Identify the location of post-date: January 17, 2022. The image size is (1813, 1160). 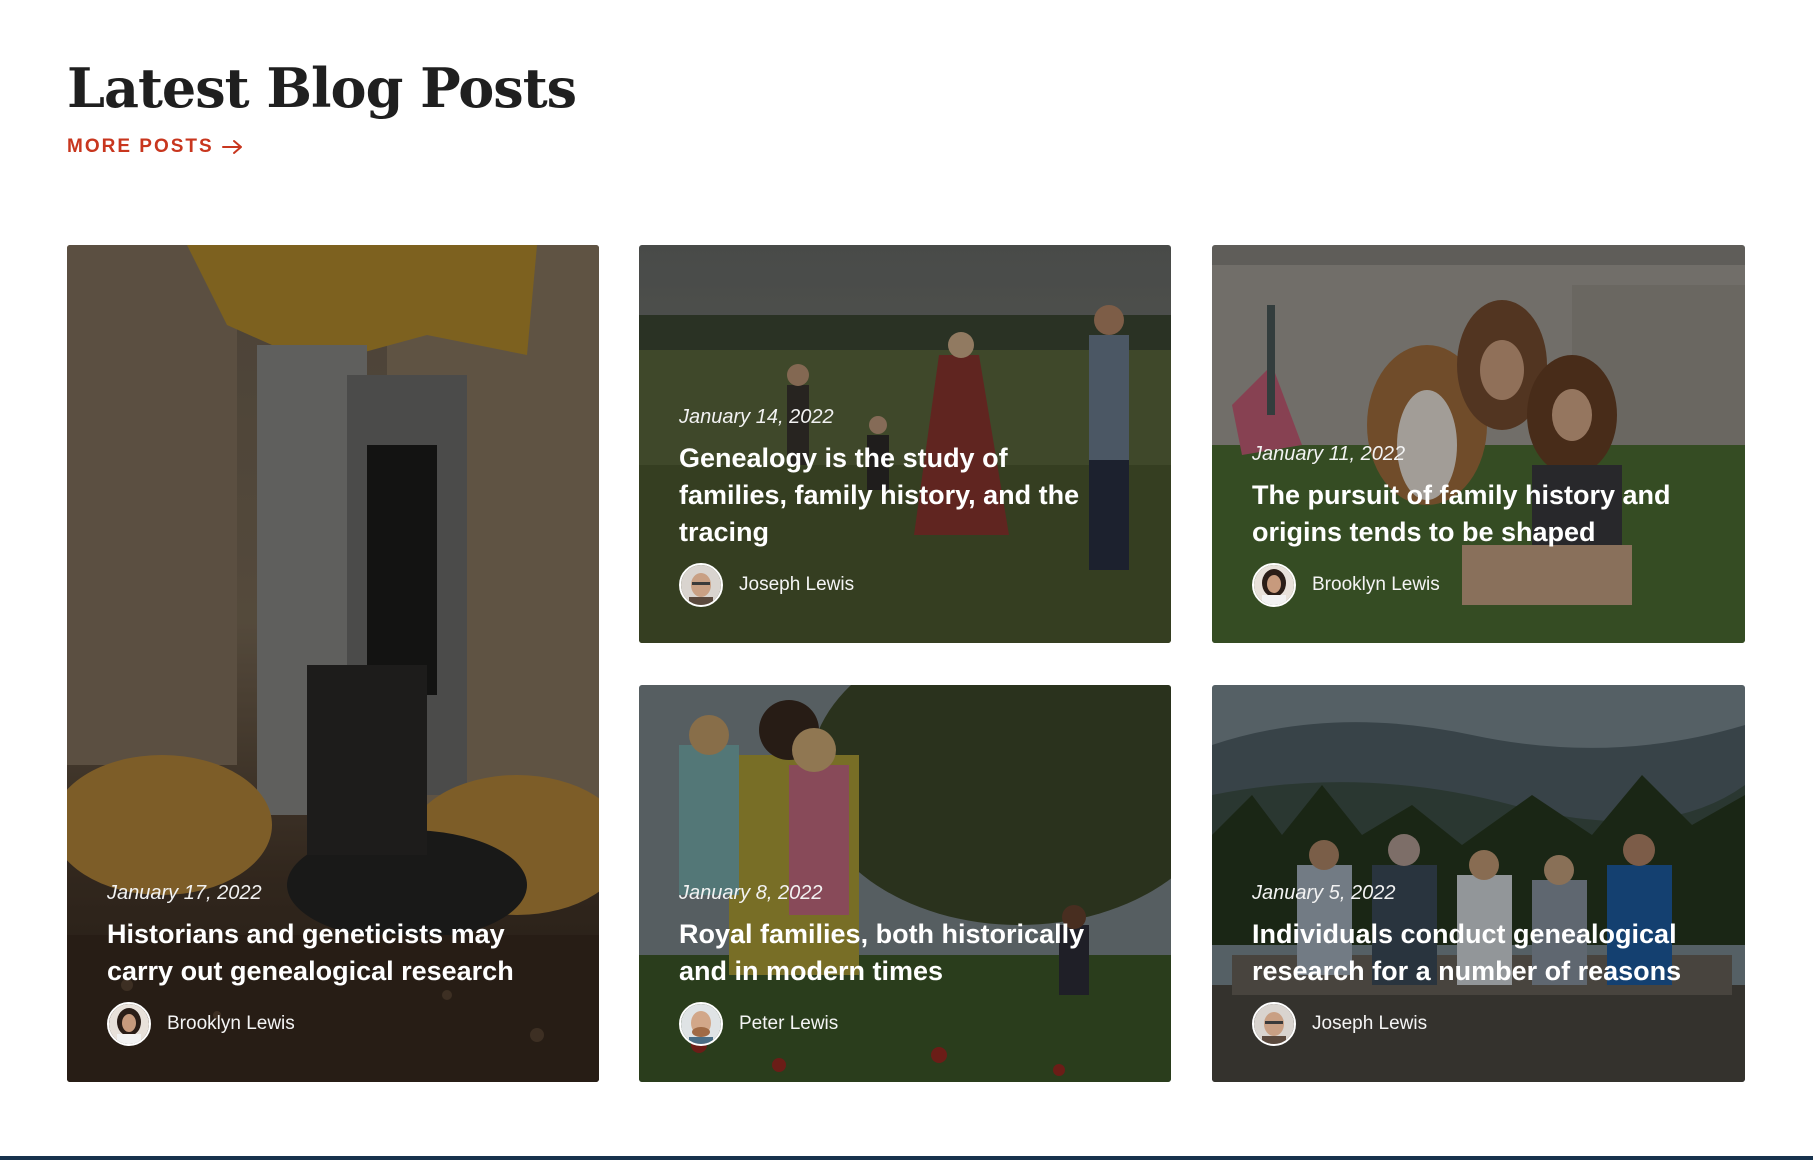
(184, 893).